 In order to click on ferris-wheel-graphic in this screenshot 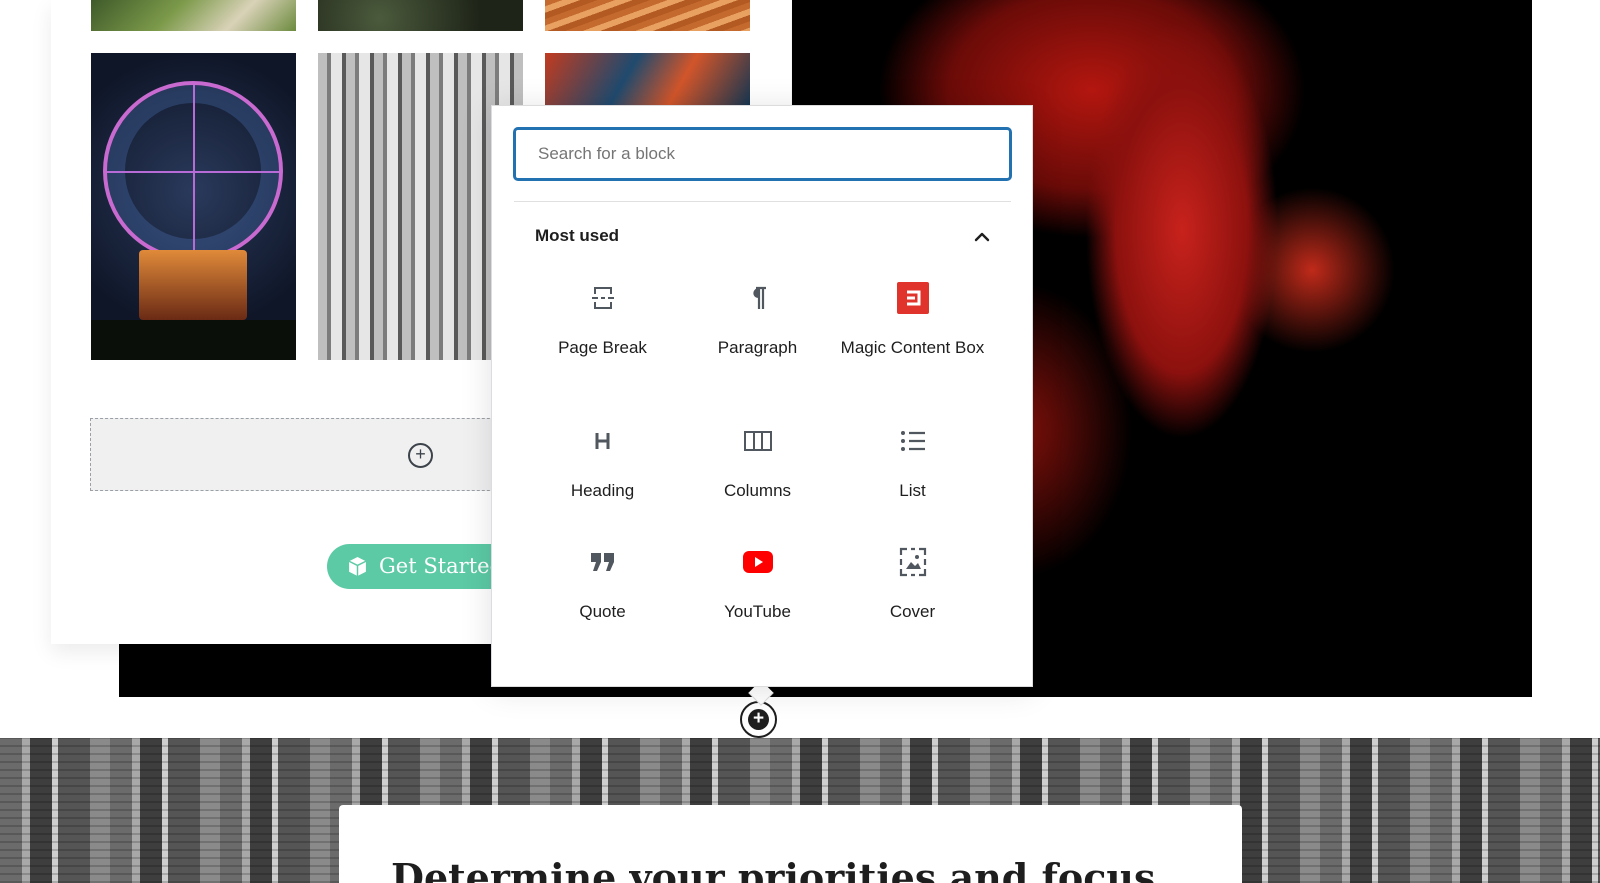, I will do `click(193, 171)`.